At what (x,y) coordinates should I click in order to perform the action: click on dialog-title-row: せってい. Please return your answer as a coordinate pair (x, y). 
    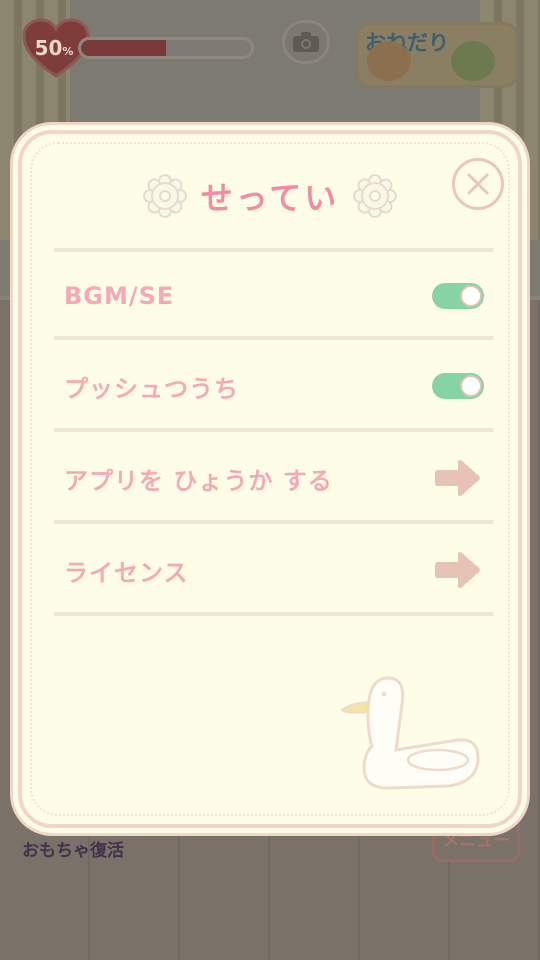
    Looking at the image, I should click on (270, 196).